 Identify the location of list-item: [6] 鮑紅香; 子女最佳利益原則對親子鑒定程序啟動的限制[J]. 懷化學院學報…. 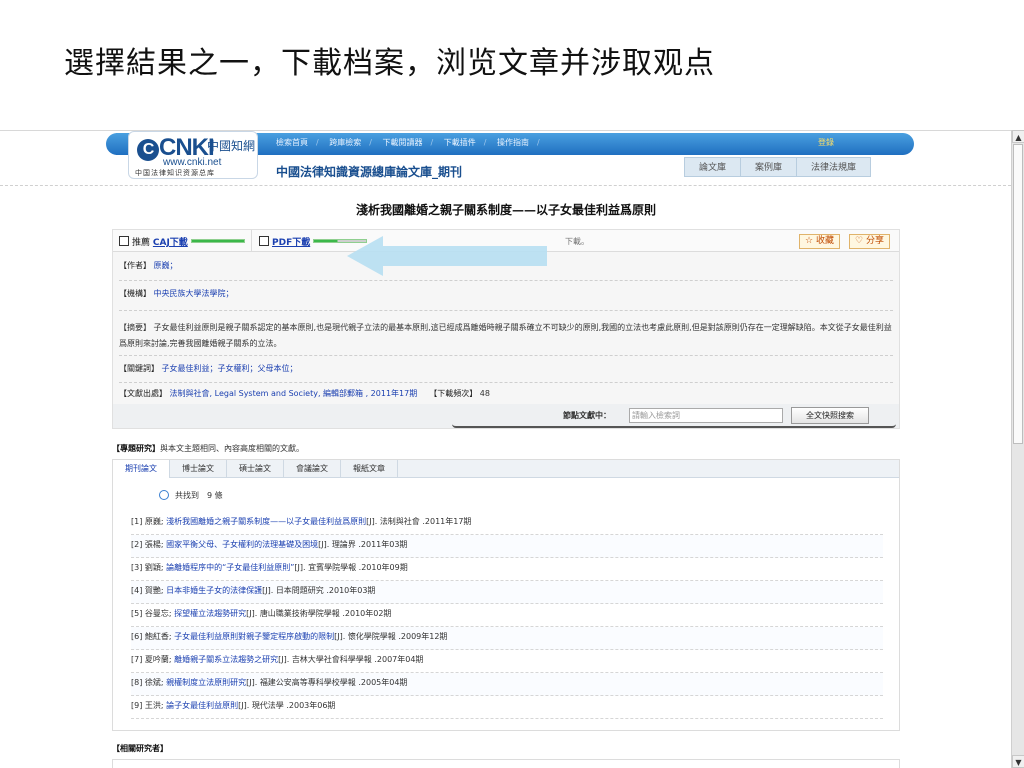
(507, 638).